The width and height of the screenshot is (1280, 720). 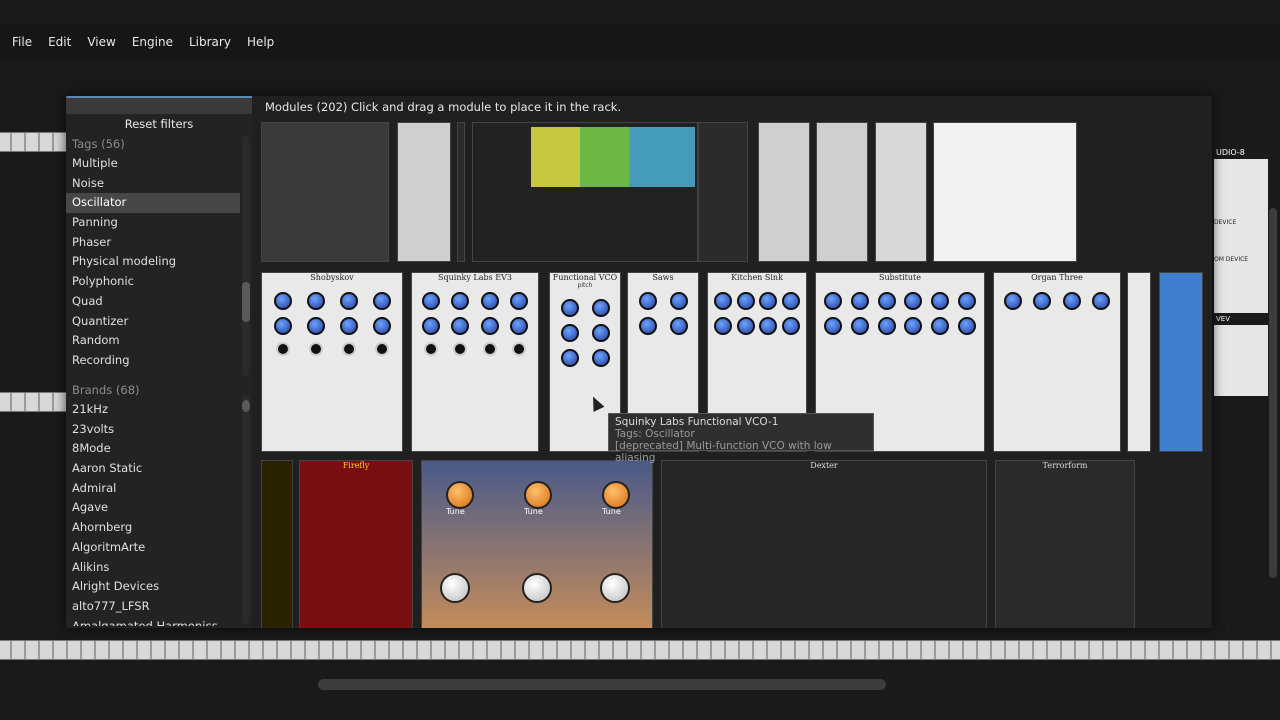 What do you see at coordinates (153, 302) in the screenshot?
I see `tag-item: Quad` at bounding box center [153, 302].